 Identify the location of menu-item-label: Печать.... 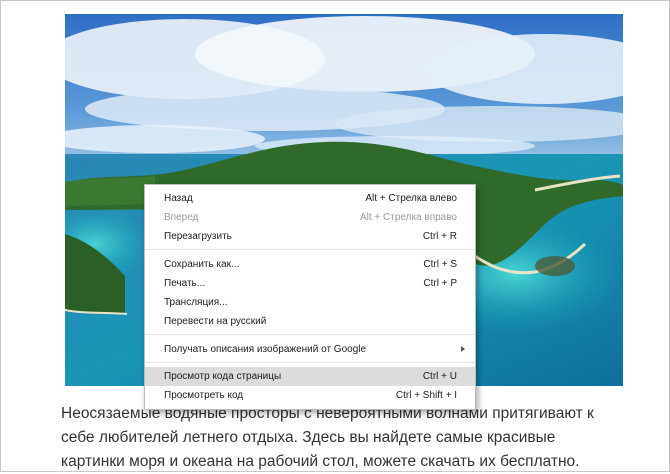
(185, 283).